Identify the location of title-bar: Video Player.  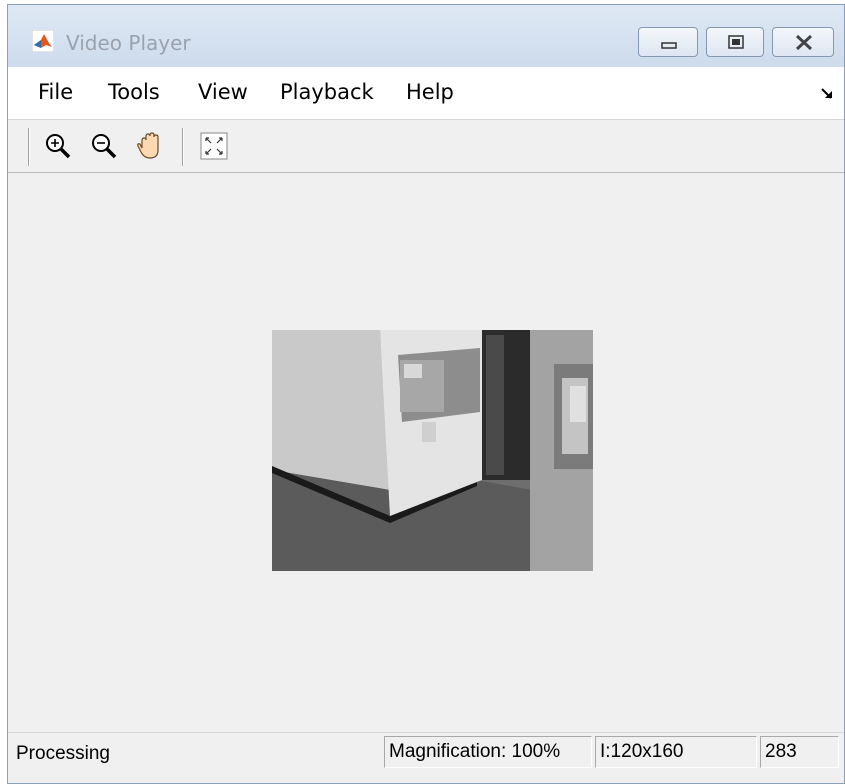
(426, 36).